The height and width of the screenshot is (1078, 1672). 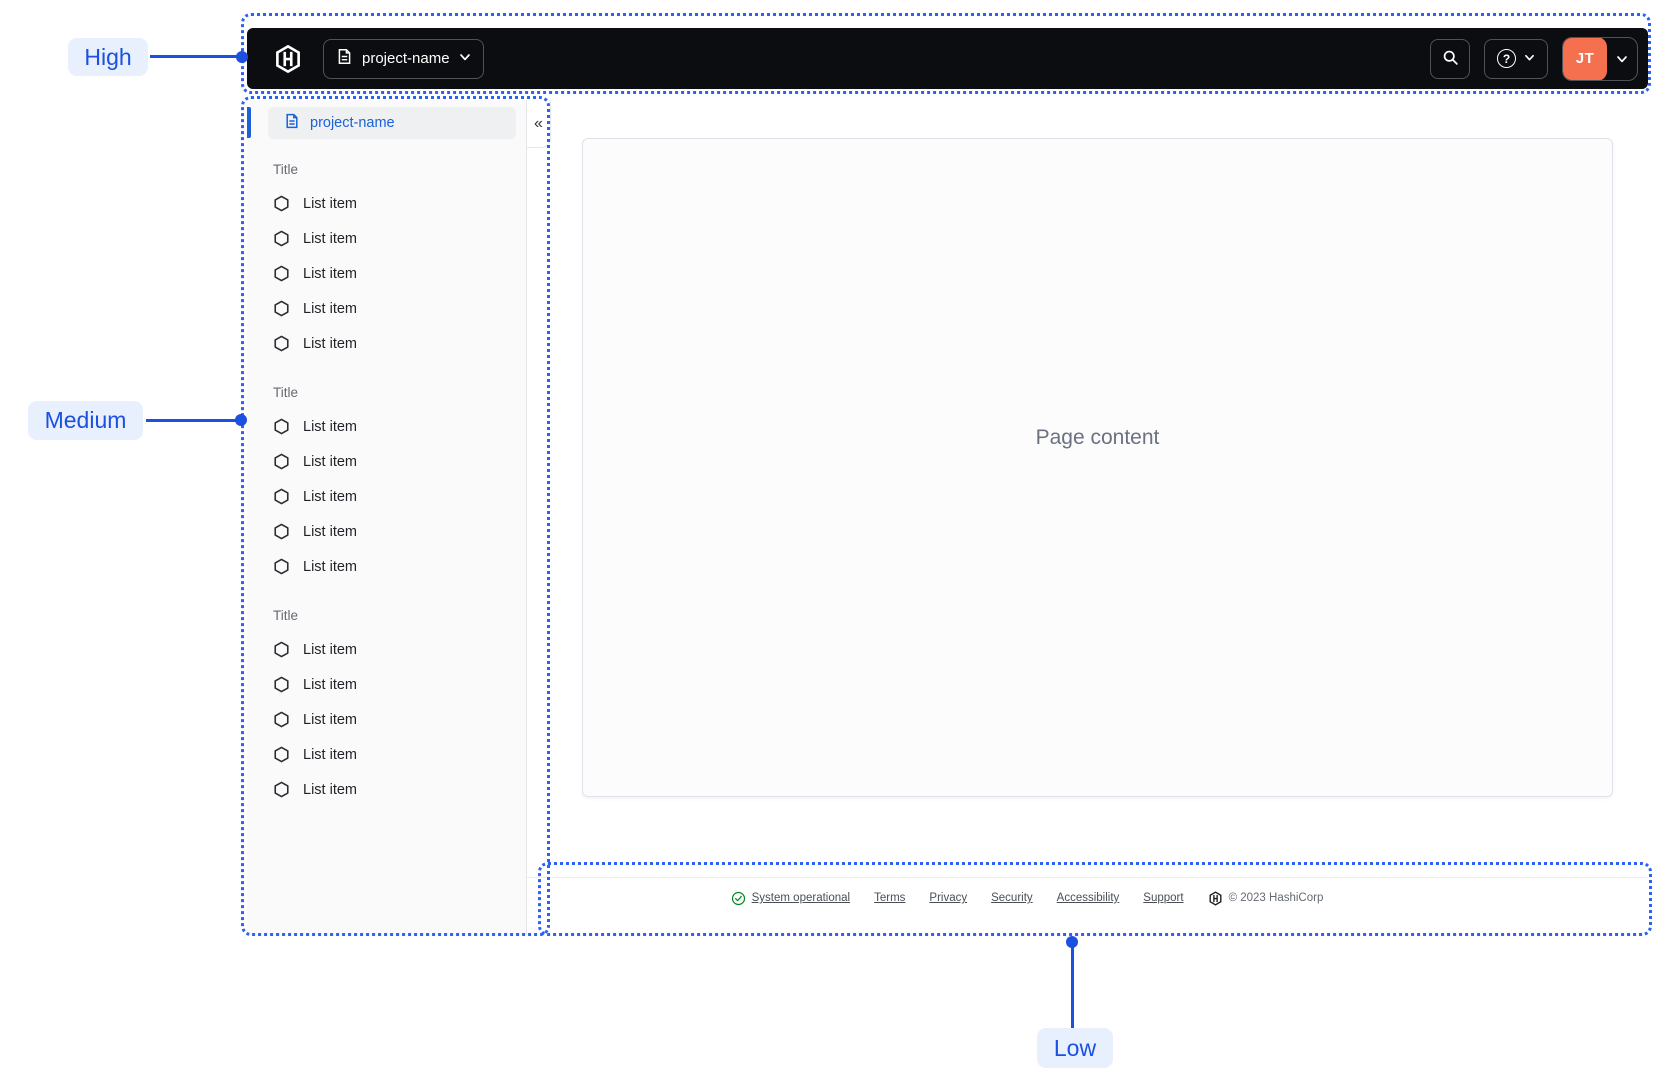 I want to click on annotation-dot-high, so click(x=242, y=57).